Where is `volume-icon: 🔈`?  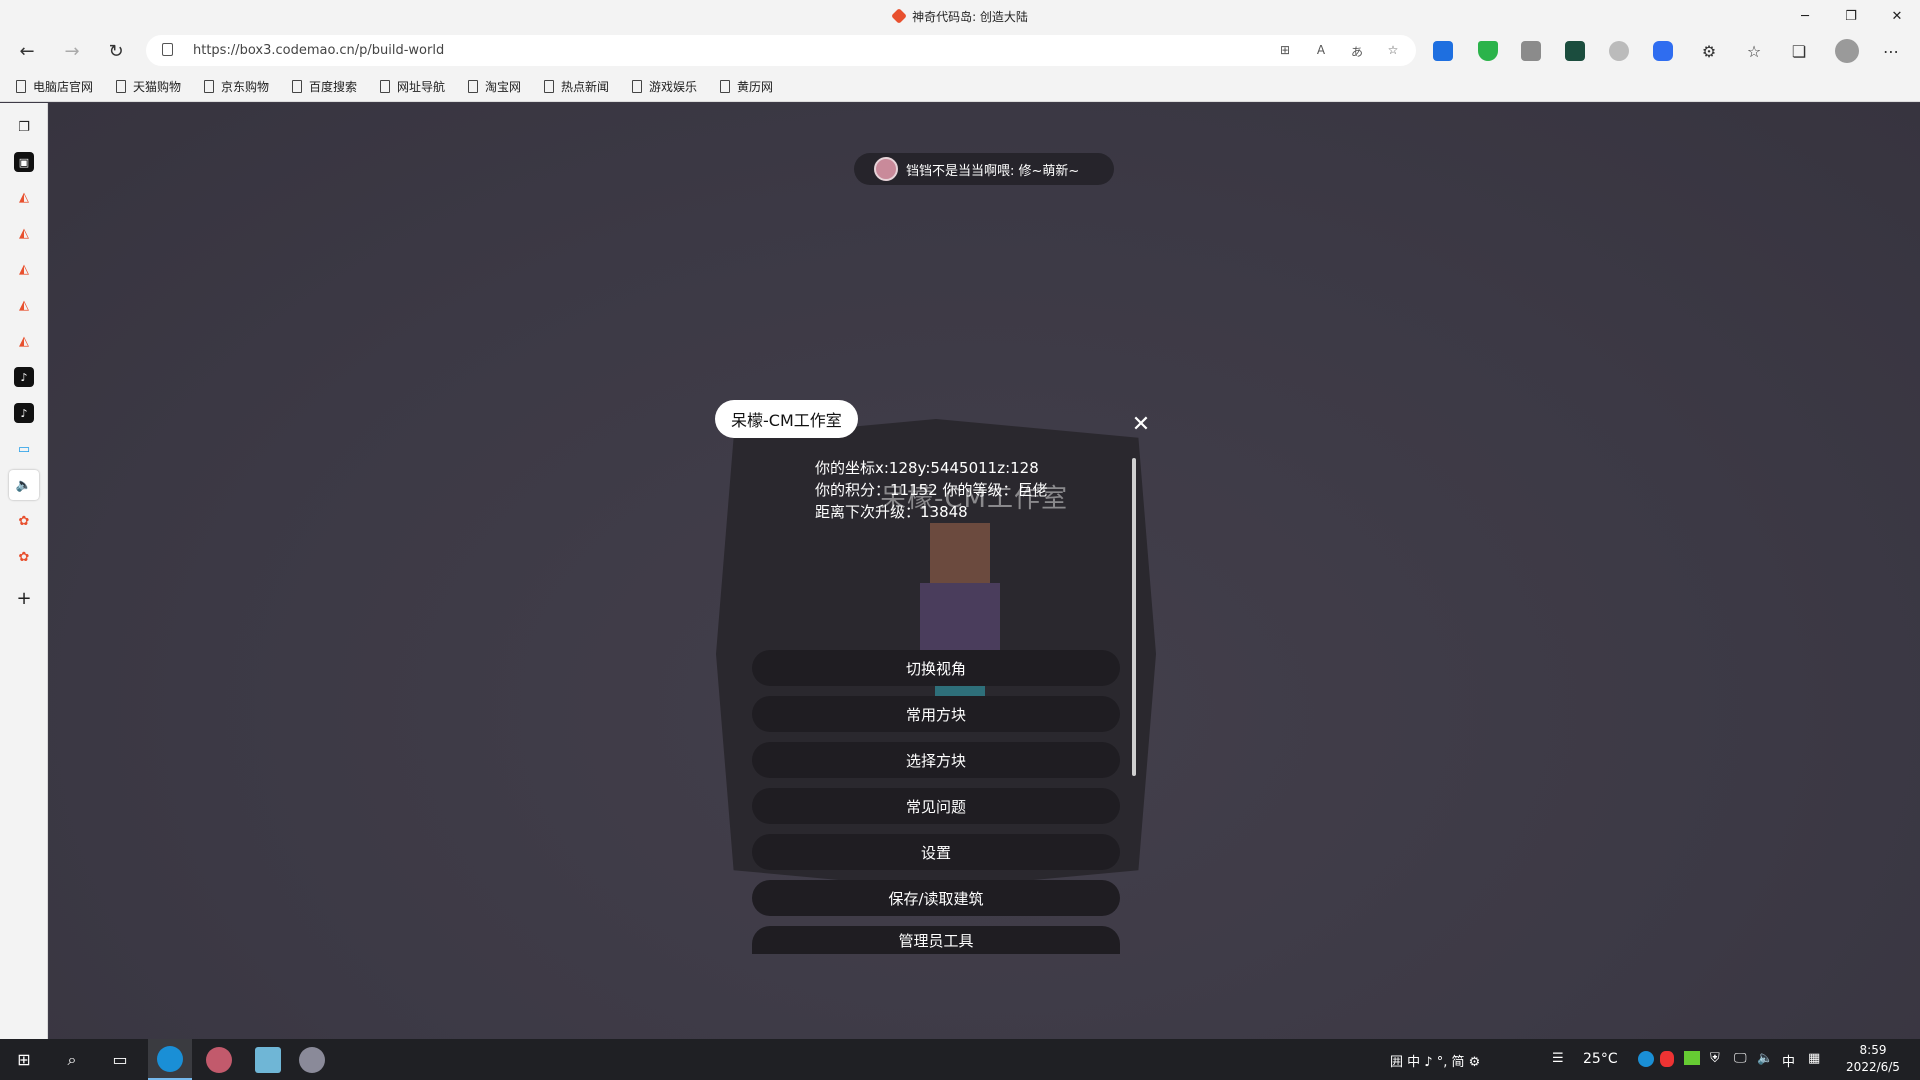 volume-icon: 🔈 is located at coordinates (1765, 1058).